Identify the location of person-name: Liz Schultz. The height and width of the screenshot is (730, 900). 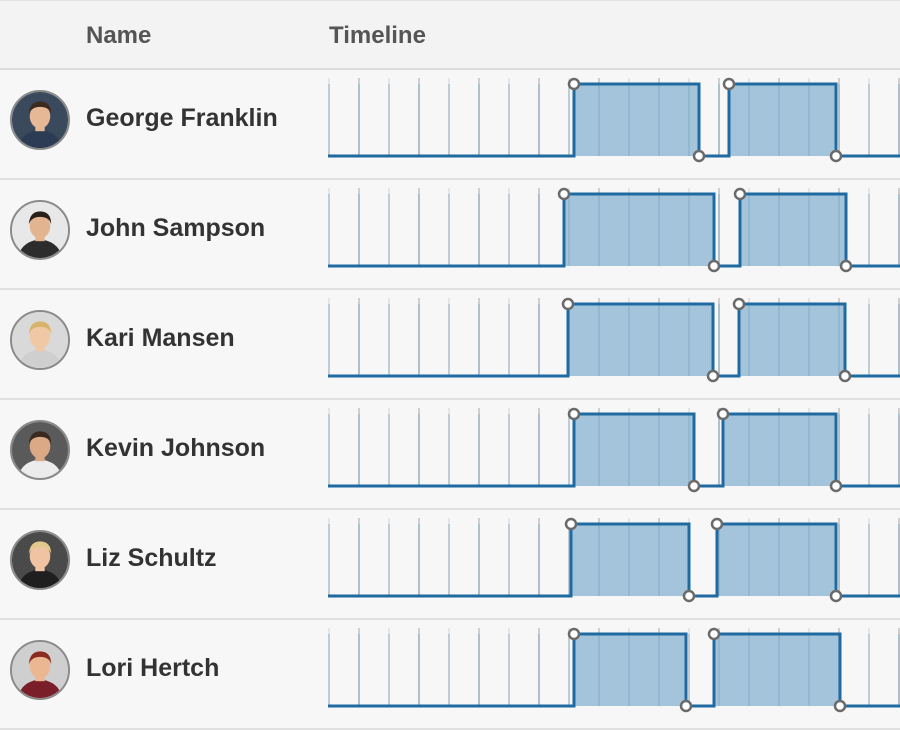
(151, 558).